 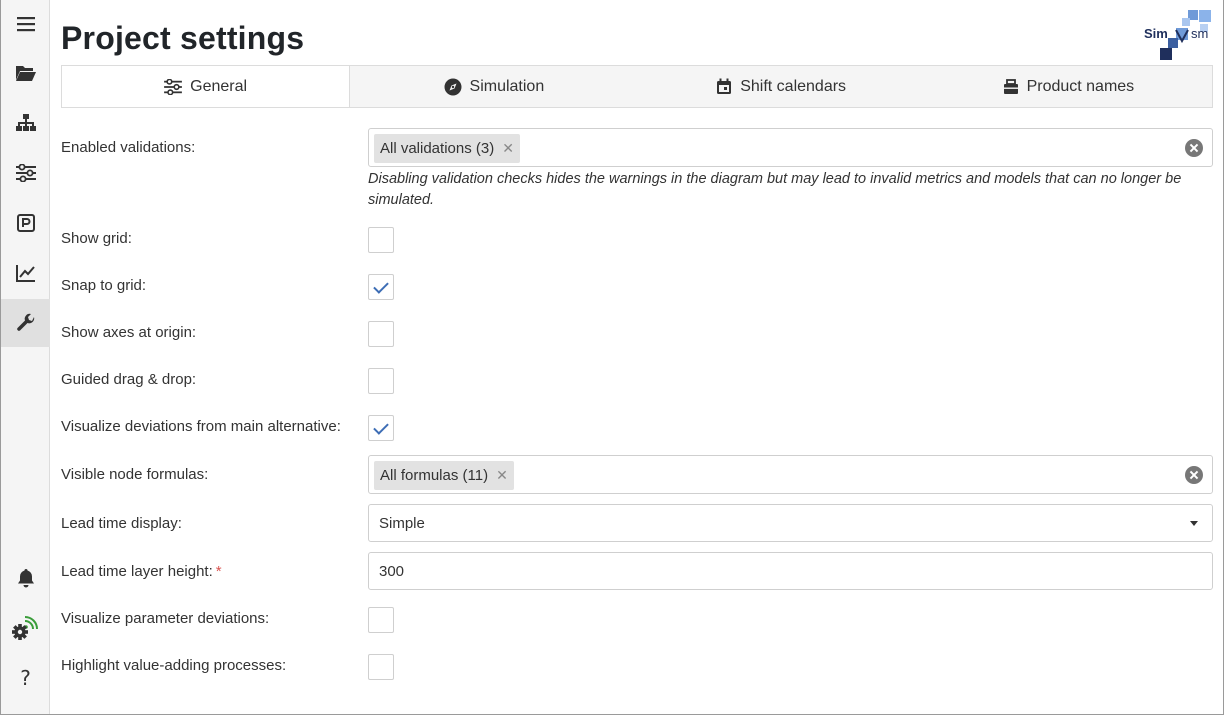 What do you see at coordinates (129, 379) in the screenshot?
I see `guided-drag-label: Guided drag & drop:` at bounding box center [129, 379].